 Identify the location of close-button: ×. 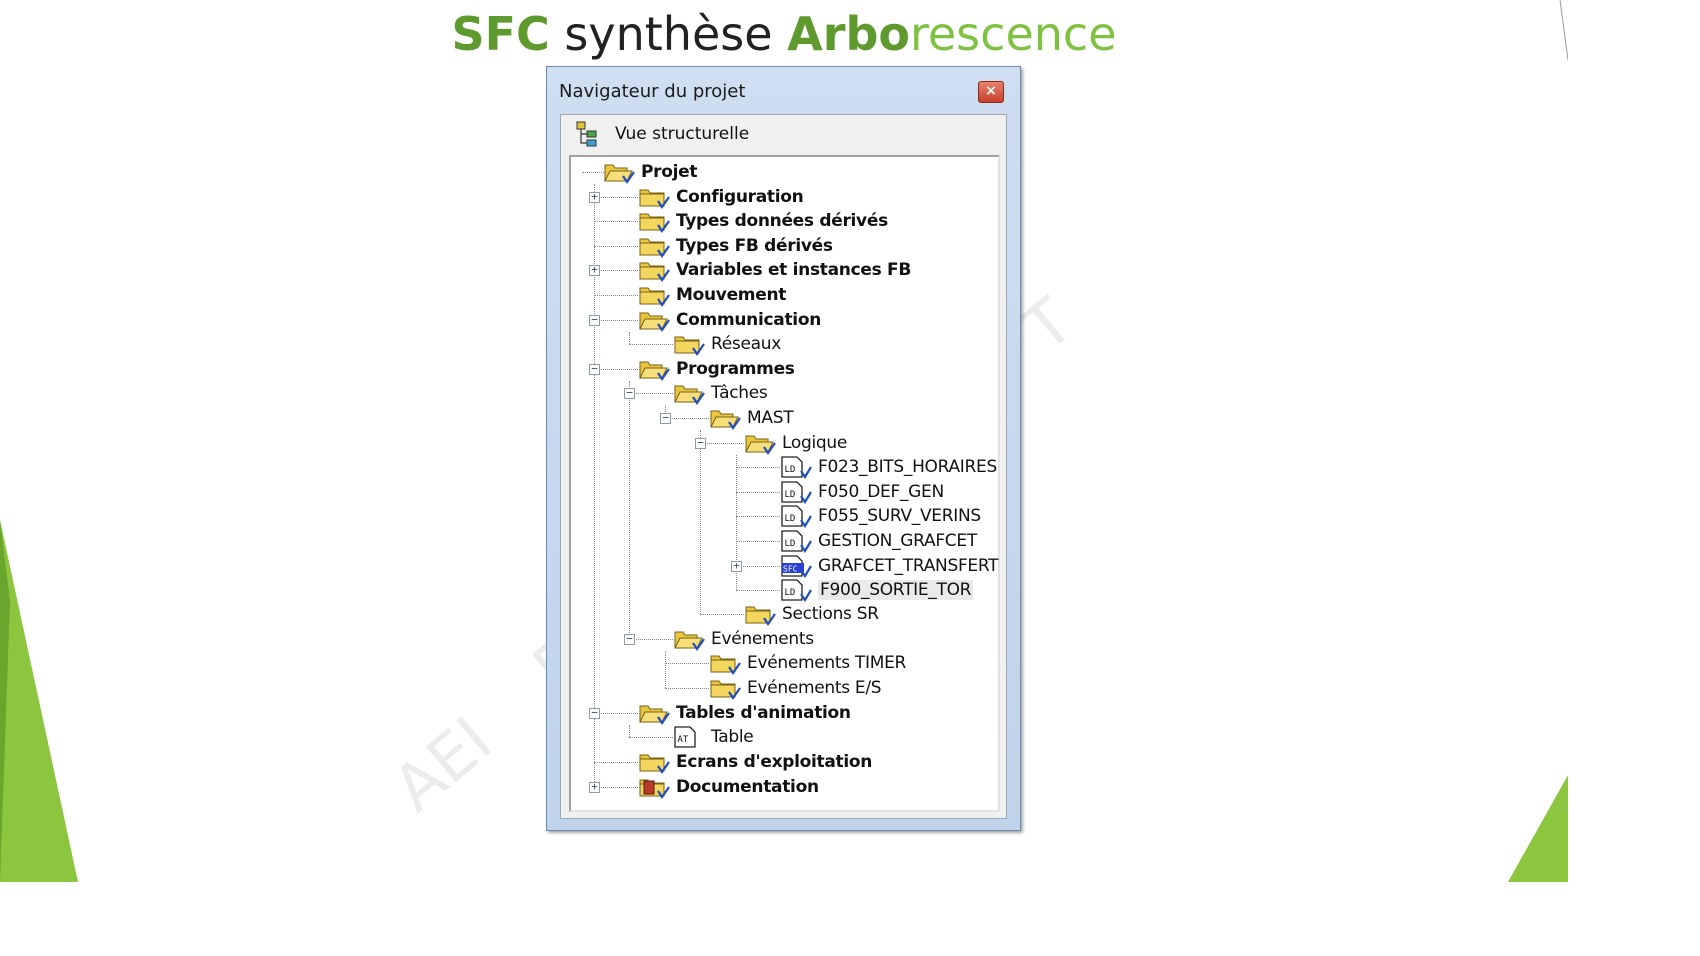
(991, 92).